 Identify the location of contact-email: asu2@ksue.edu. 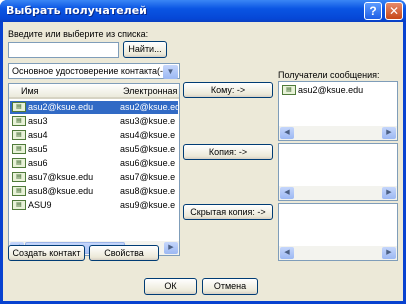
(150, 107).